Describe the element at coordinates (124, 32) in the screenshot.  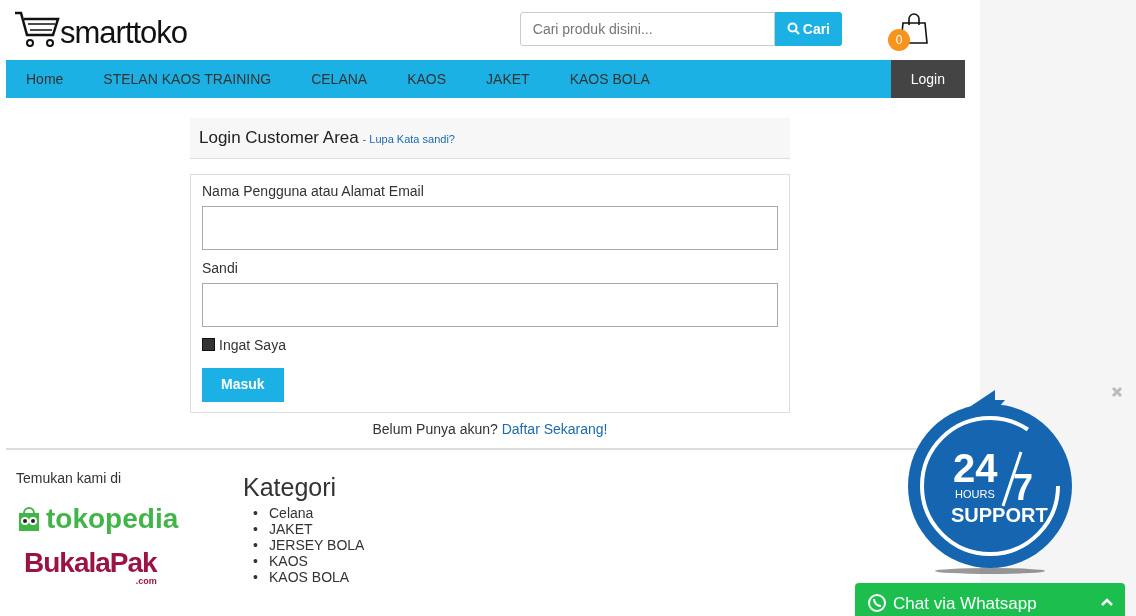
I see `logo-text: smarttoko` at that location.